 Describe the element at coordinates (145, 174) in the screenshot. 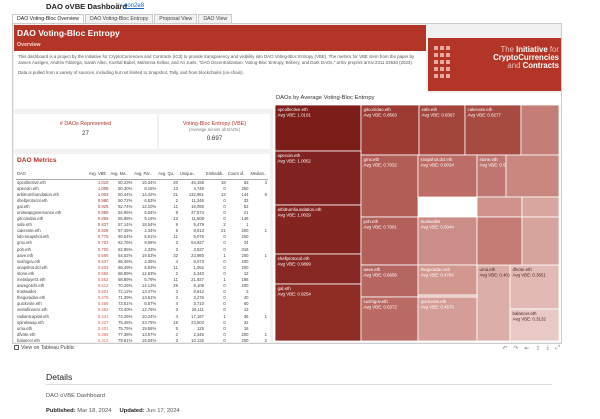

I see `column-header: Avg. Par..` at that location.